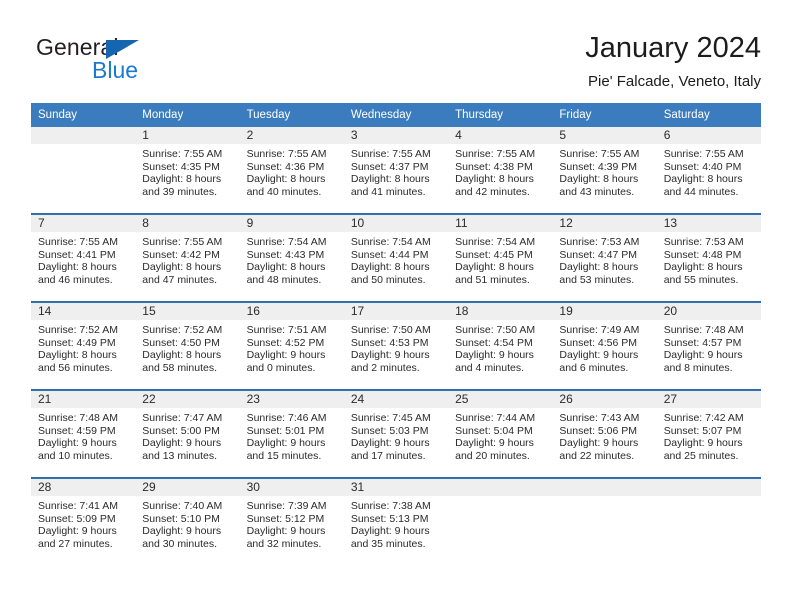  I want to click on daylight-text-line2: and 8 minutes., so click(698, 367).